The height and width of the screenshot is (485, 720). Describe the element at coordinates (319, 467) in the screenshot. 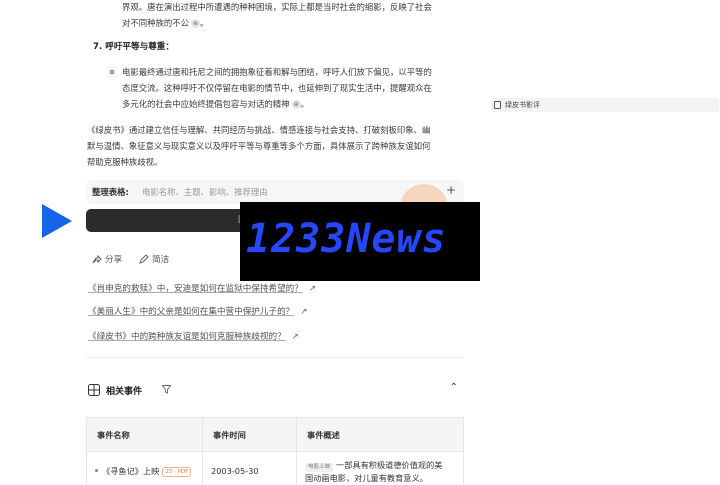

I see `category-badge: 电影上映` at that location.